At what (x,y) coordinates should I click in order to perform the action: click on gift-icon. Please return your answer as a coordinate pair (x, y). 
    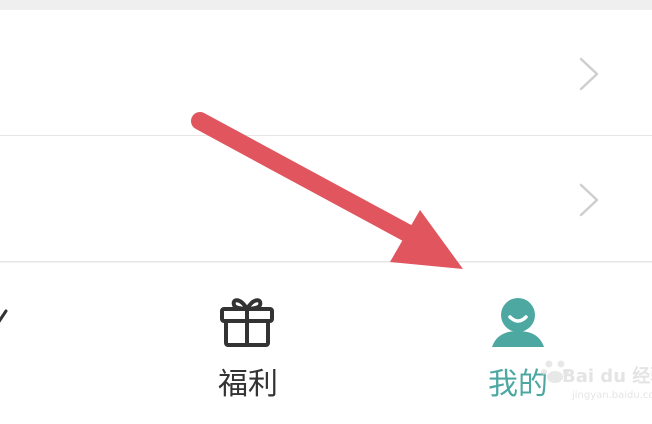
    Looking at the image, I should click on (247, 322).